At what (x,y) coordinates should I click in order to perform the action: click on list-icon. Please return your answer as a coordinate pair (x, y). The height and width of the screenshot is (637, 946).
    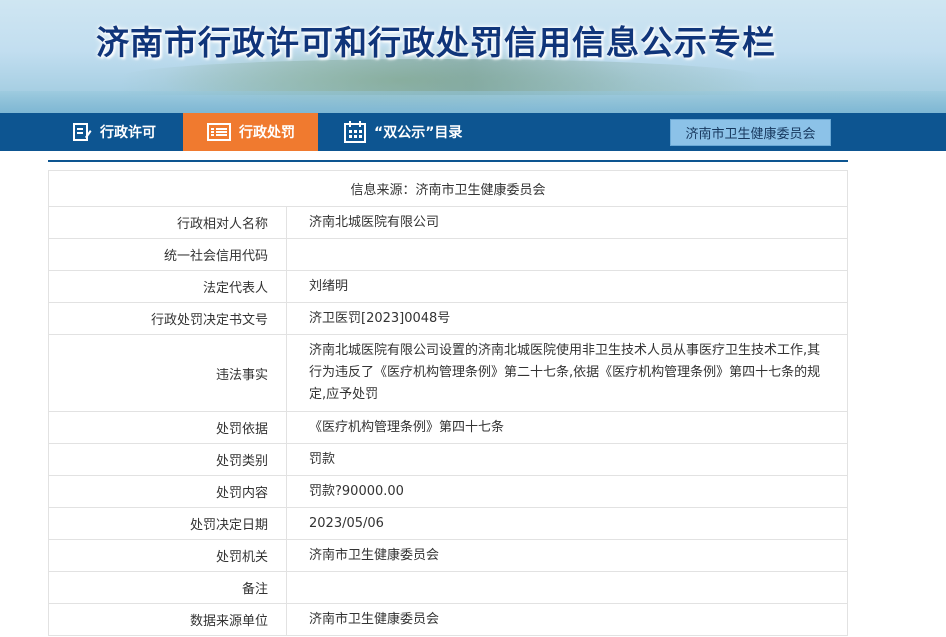
    Looking at the image, I should click on (219, 132).